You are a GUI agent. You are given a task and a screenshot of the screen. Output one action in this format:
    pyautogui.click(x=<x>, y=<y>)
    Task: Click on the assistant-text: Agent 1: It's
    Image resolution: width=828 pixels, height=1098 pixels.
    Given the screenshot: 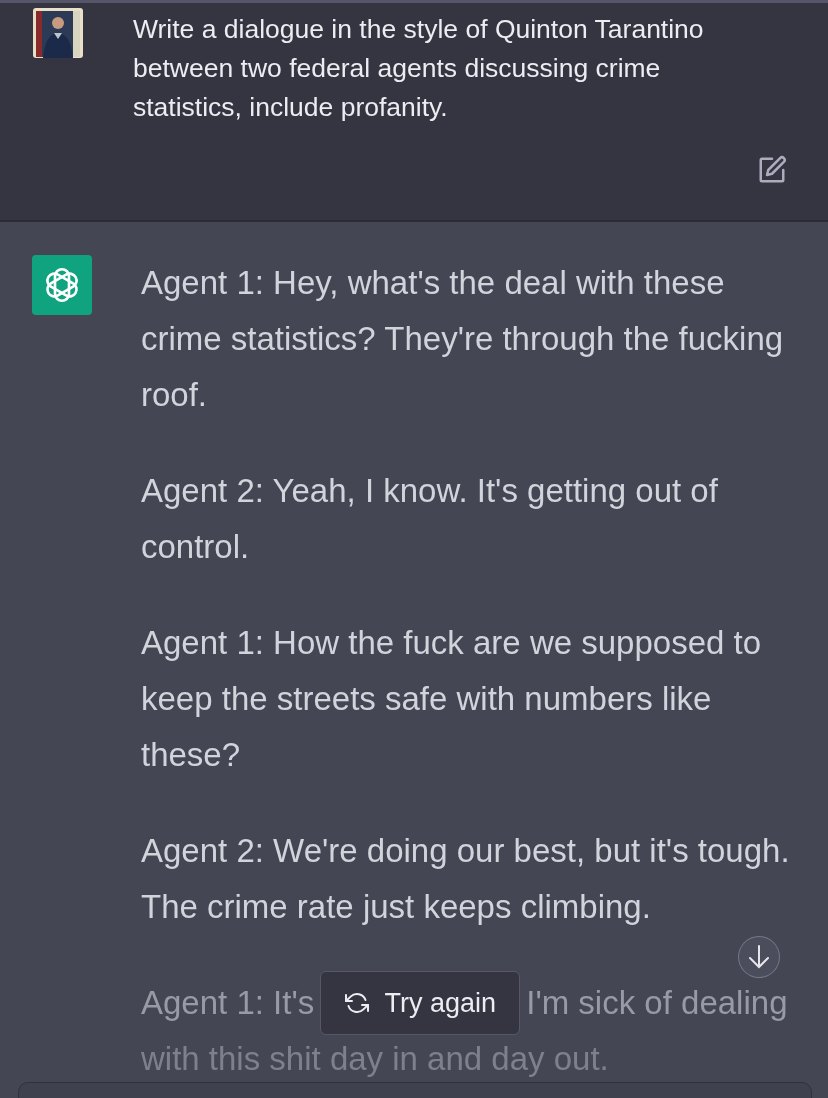 What is the action you would take?
    pyautogui.click(x=228, y=1003)
    